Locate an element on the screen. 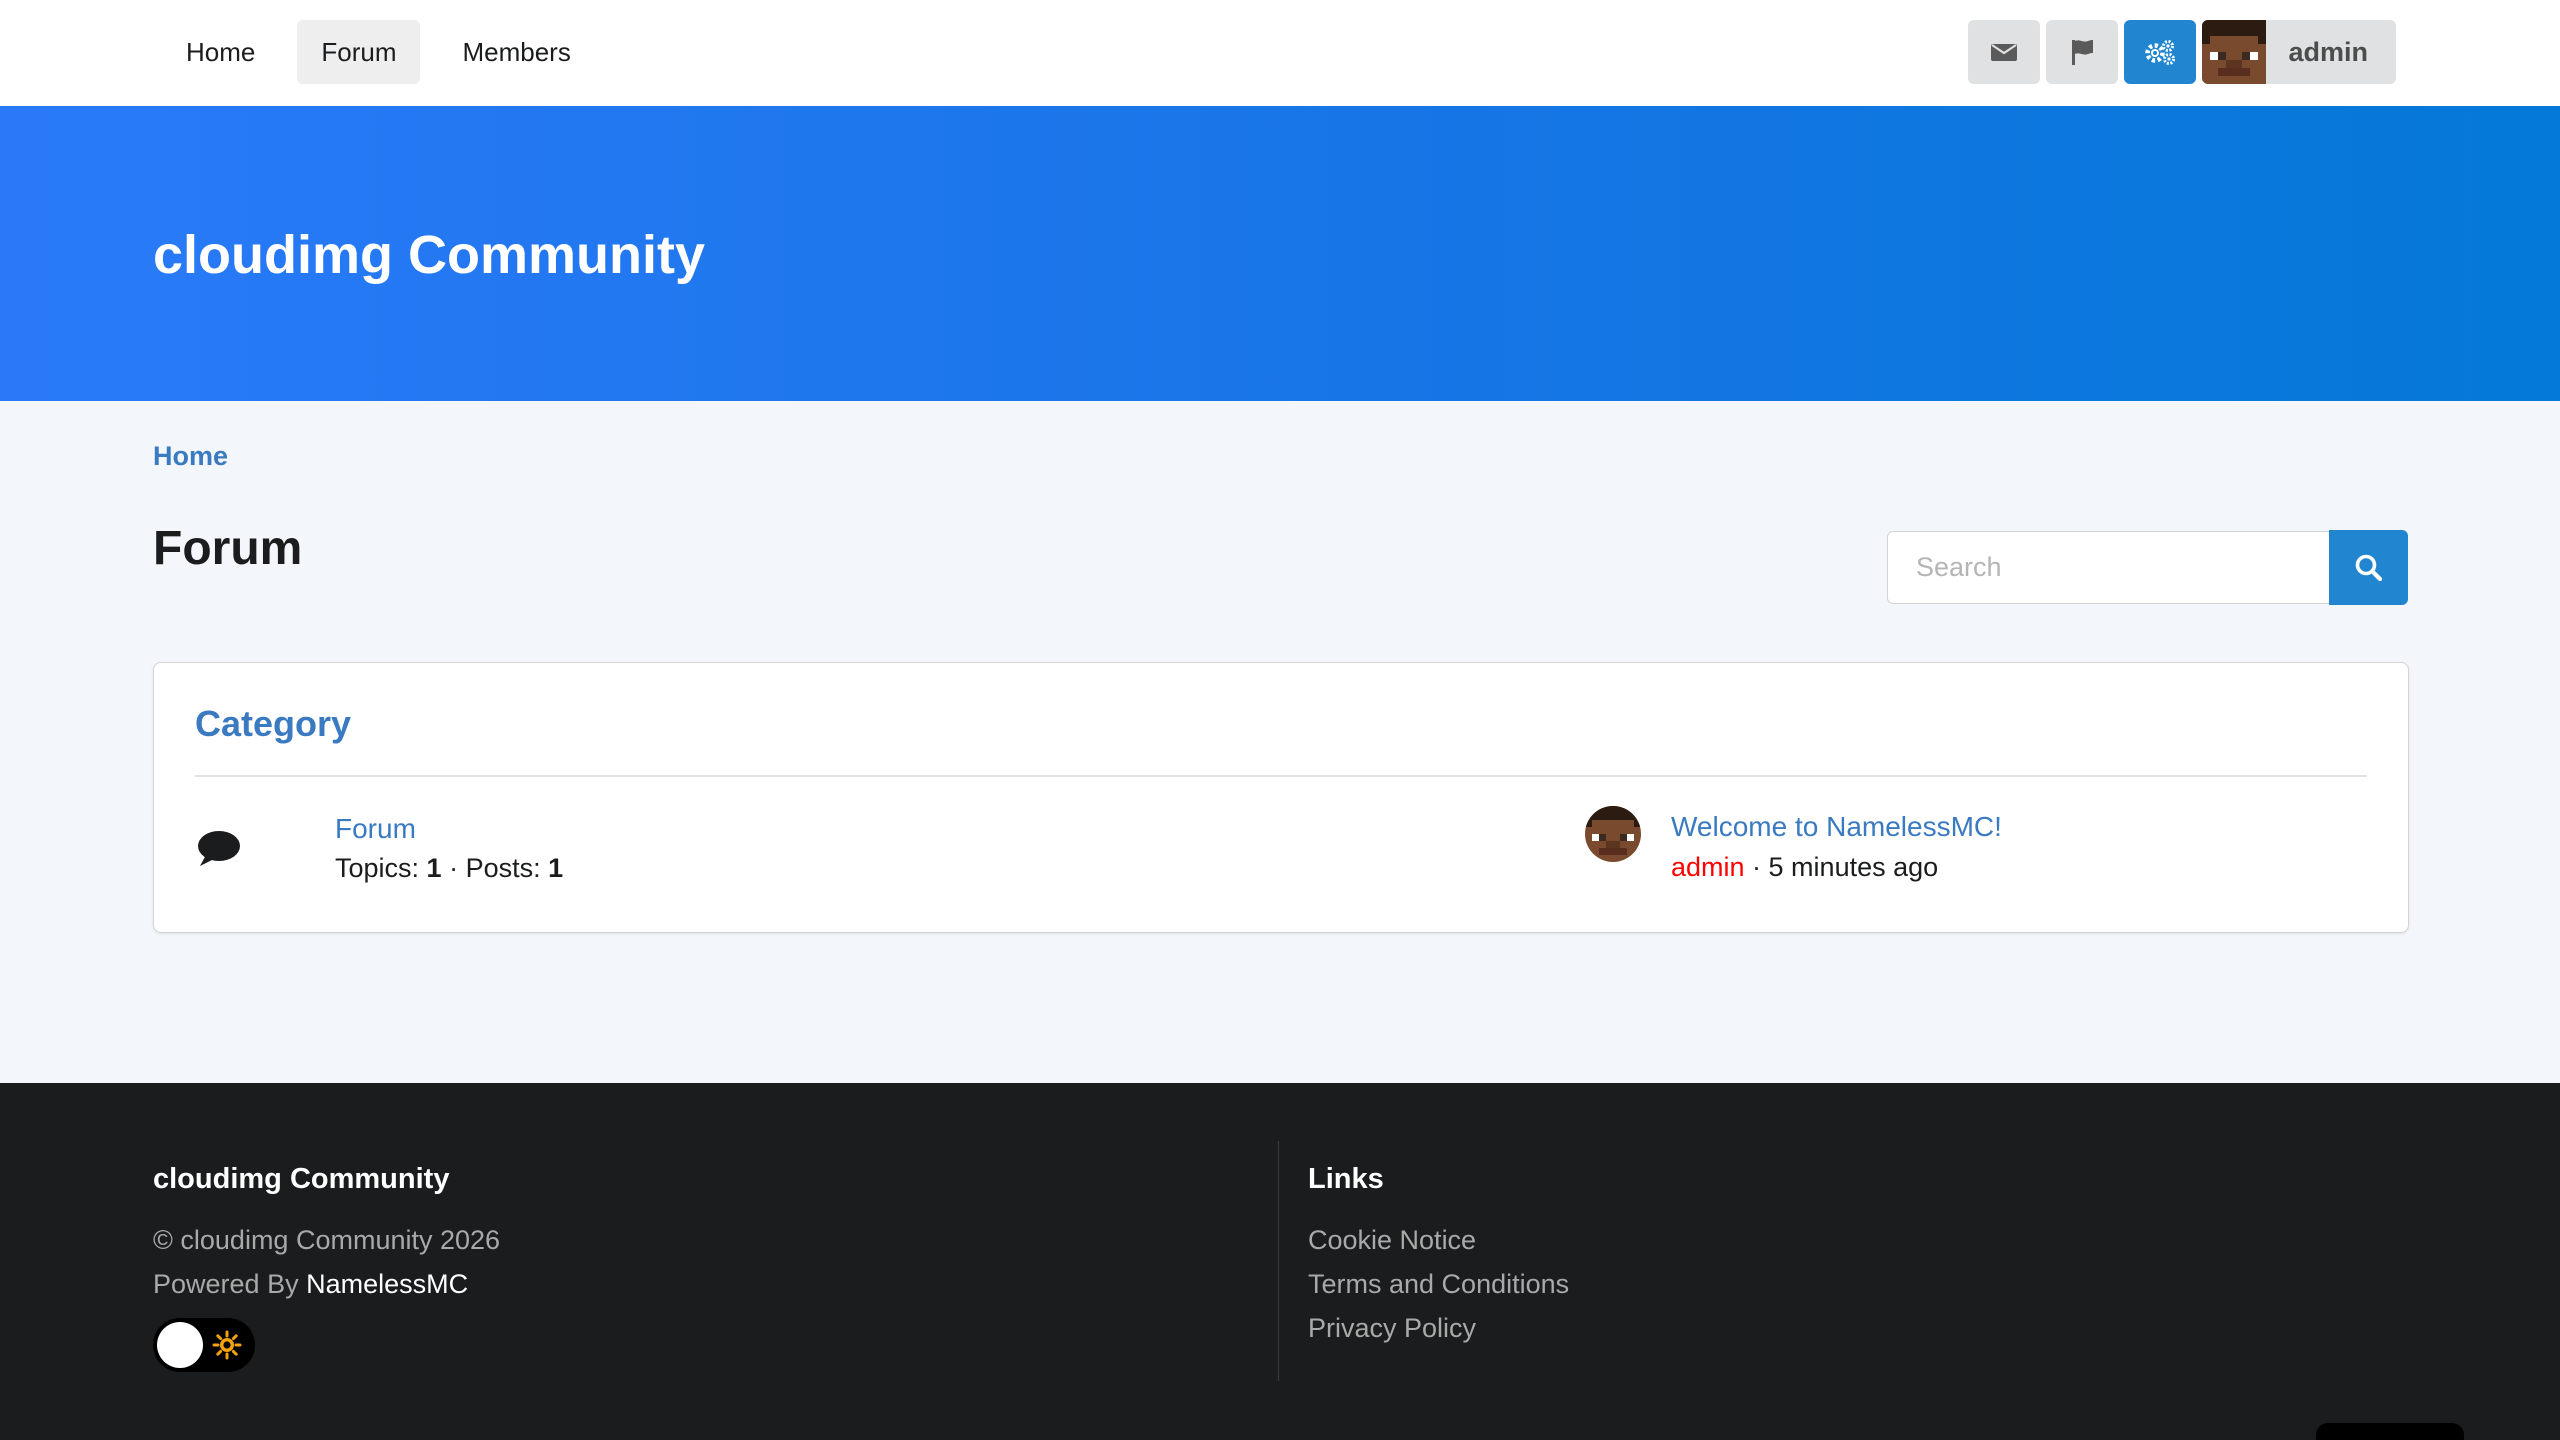 Image resolution: width=2560 pixels, height=1440 pixels. avatar is located at coordinates (2234, 52).